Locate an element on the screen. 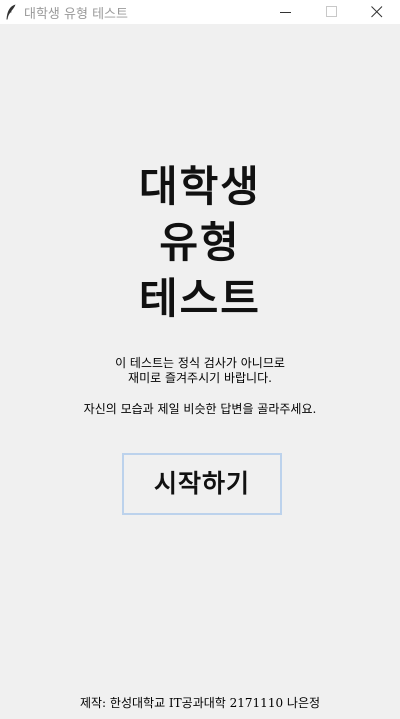  maximize-button is located at coordinates (332, 12).